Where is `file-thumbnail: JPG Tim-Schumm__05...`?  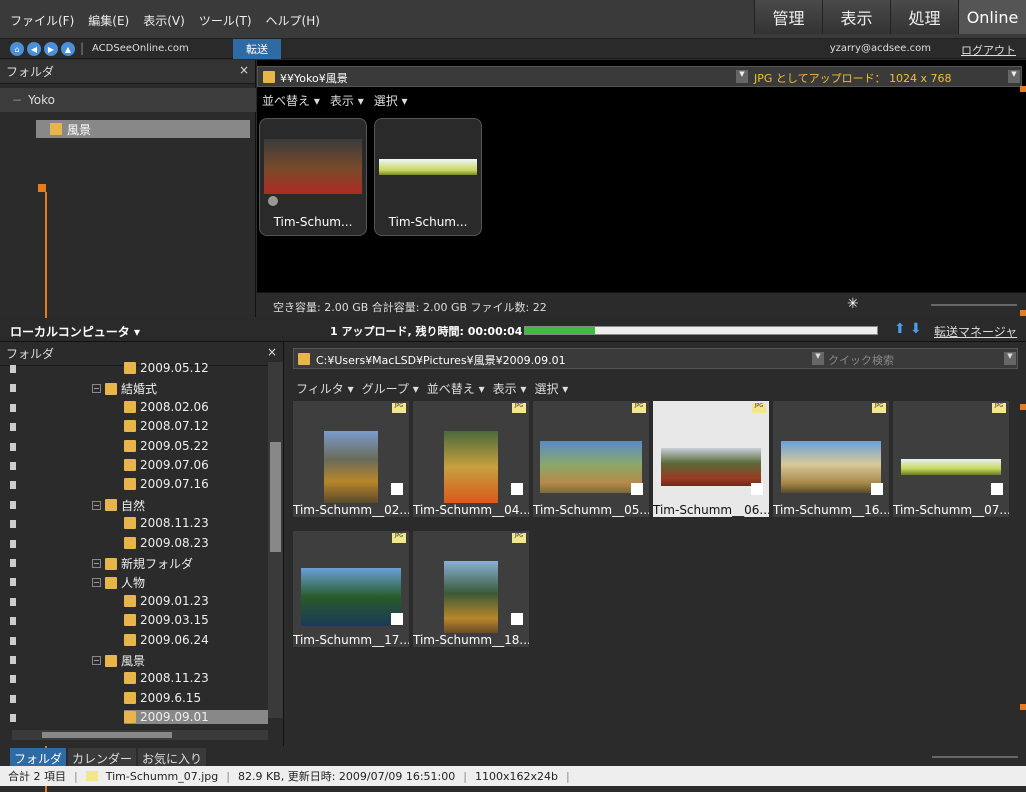
file-thumbnail: JPG Tim-Schumm__05... is located at coordinates (591, 459).